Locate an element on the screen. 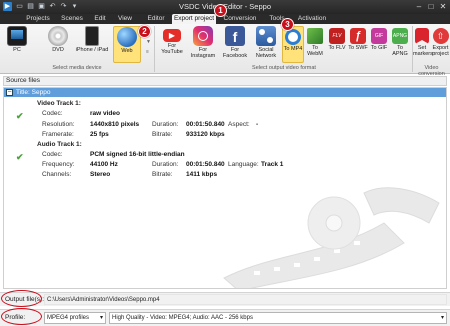 The height and width of the screenshot is (326, 450). social-network-button: Social Network is located at coordinates (266, 44).